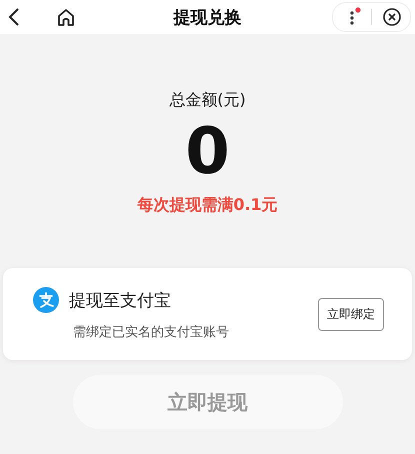  What do you see at coordinates (207, 152) in the screenshot?
I see `total-amount: 0` at bounding box center [207, 152].